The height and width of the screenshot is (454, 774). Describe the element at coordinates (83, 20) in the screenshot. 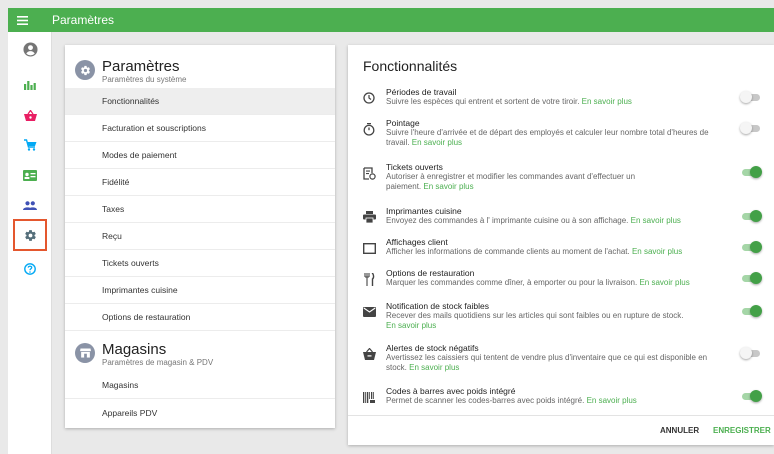

I see `page-title: Paramètres` at that location.